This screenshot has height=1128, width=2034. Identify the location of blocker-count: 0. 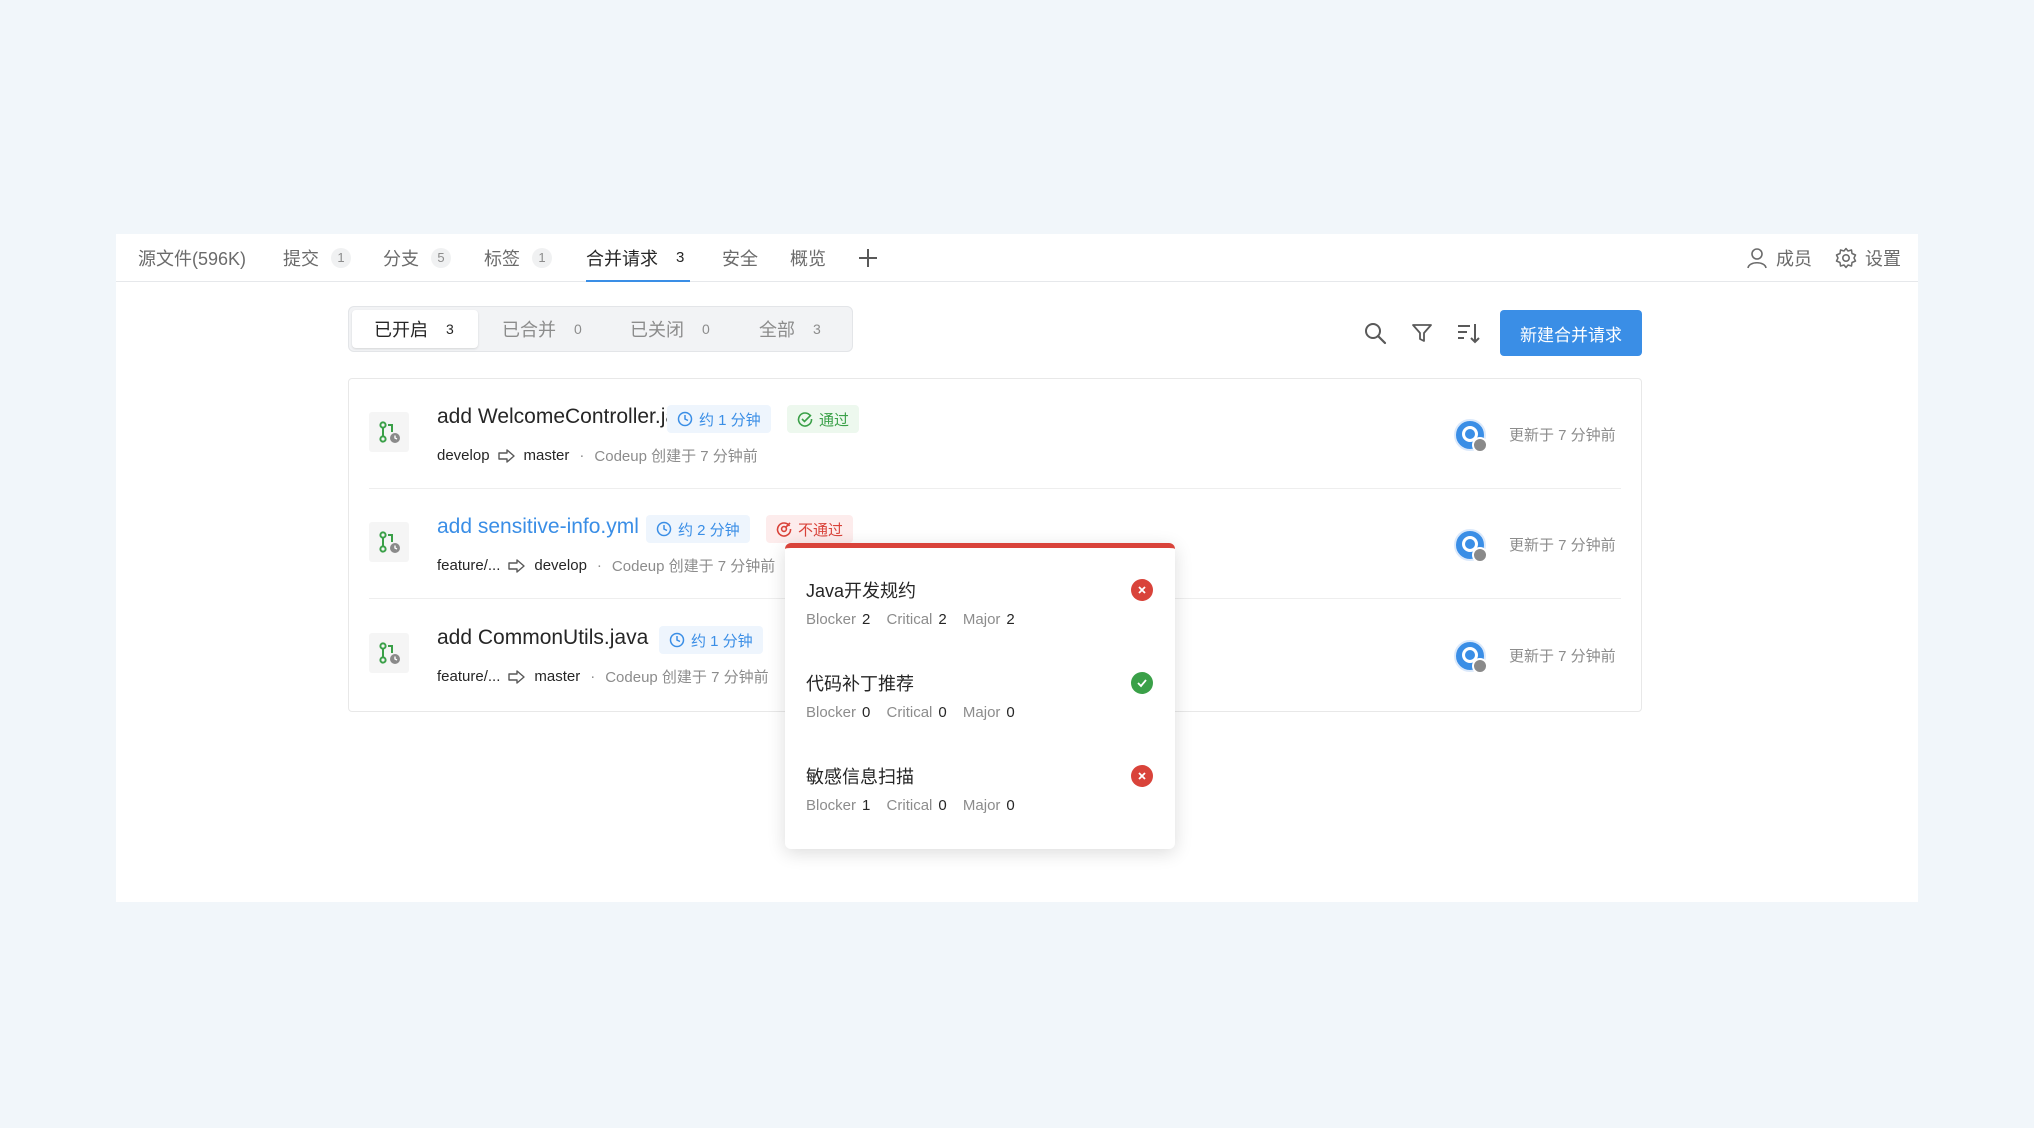
(866, 712).